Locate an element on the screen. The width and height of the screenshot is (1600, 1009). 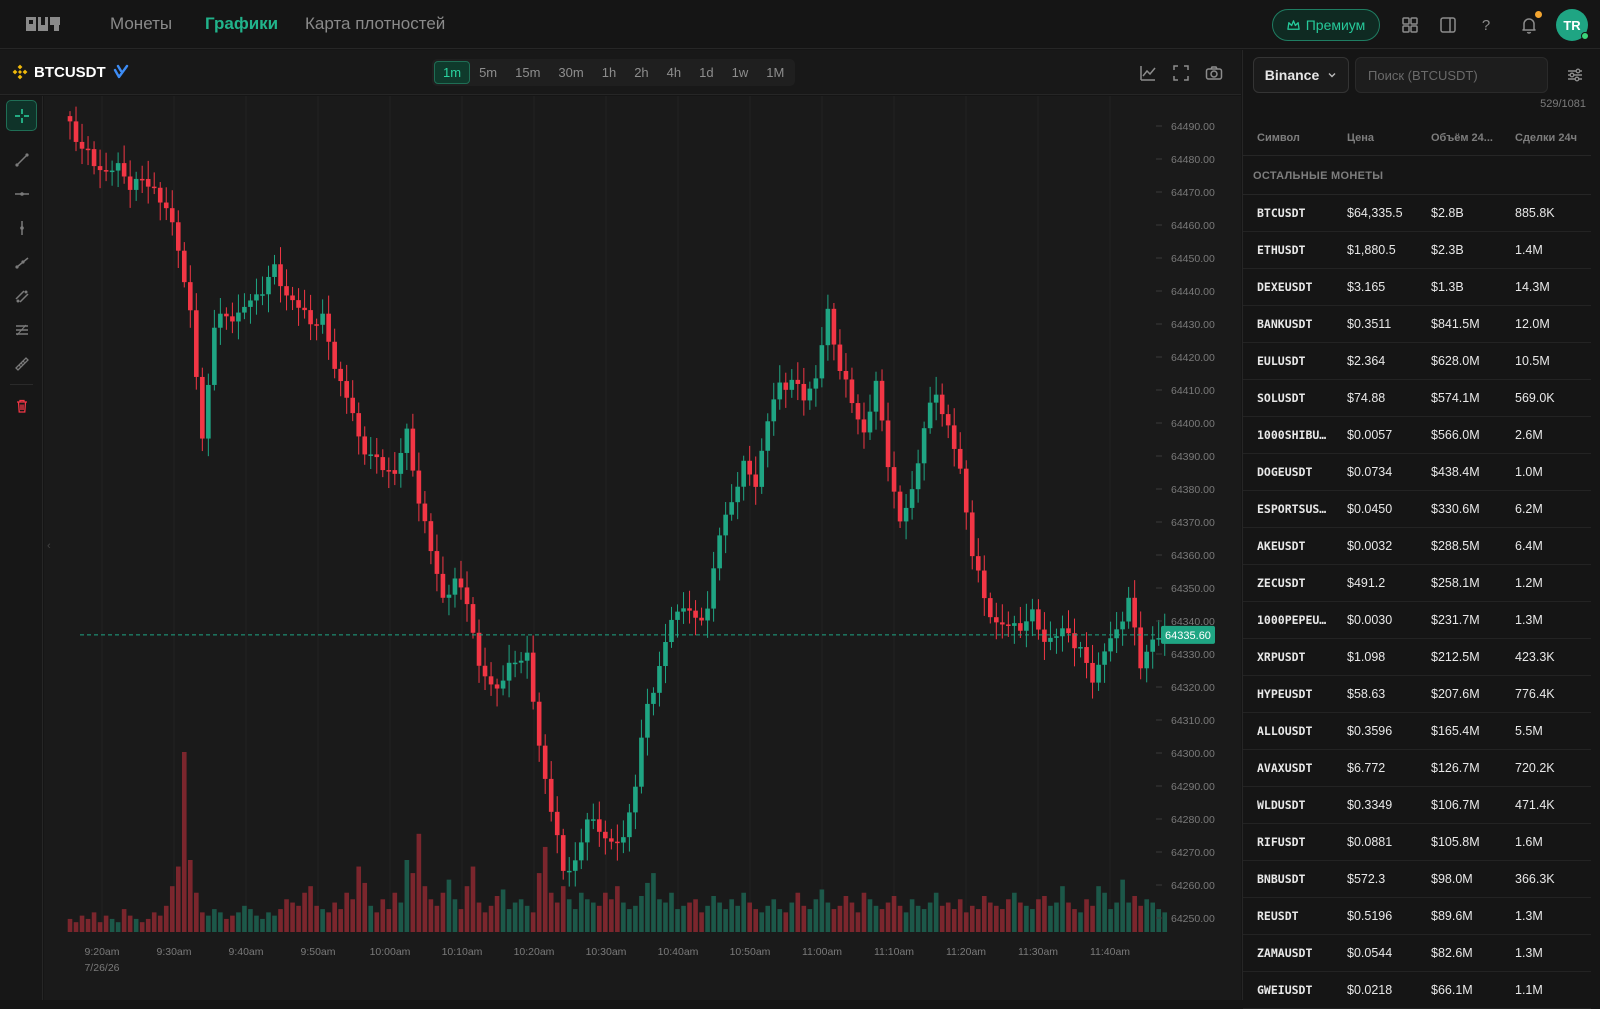
timeframe-1m: 1m is located at coordinates (452, 72).